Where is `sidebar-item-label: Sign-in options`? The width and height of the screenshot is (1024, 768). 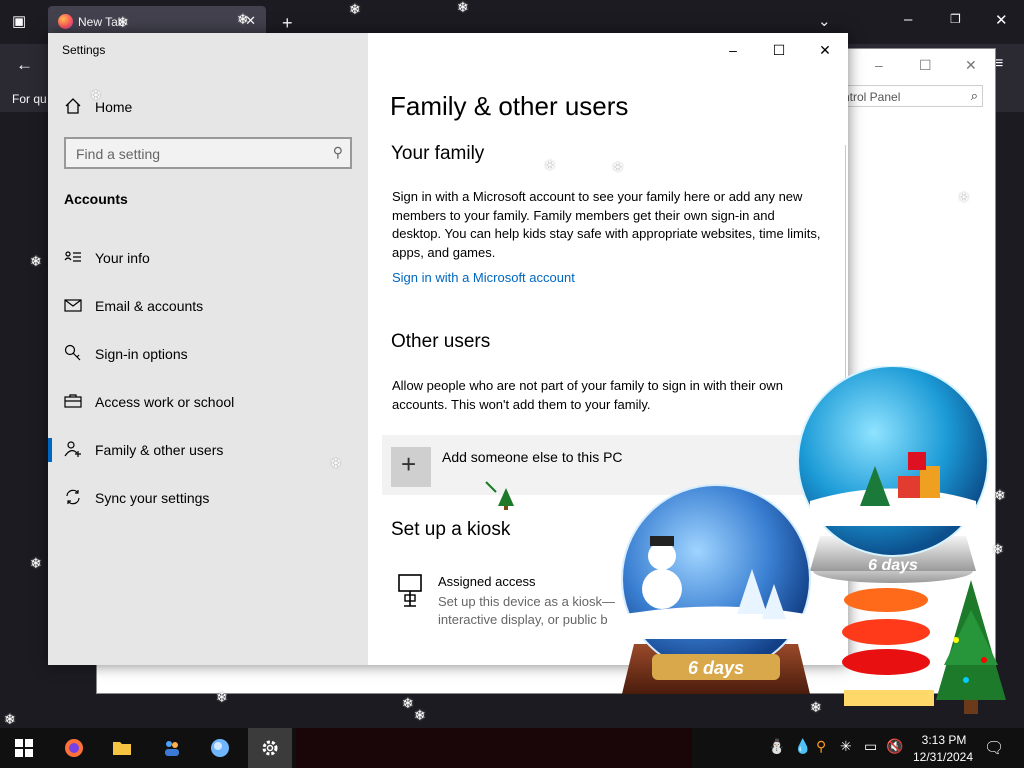
sidebar-item-label: Sign-in options is located at coordinates (141, 354).